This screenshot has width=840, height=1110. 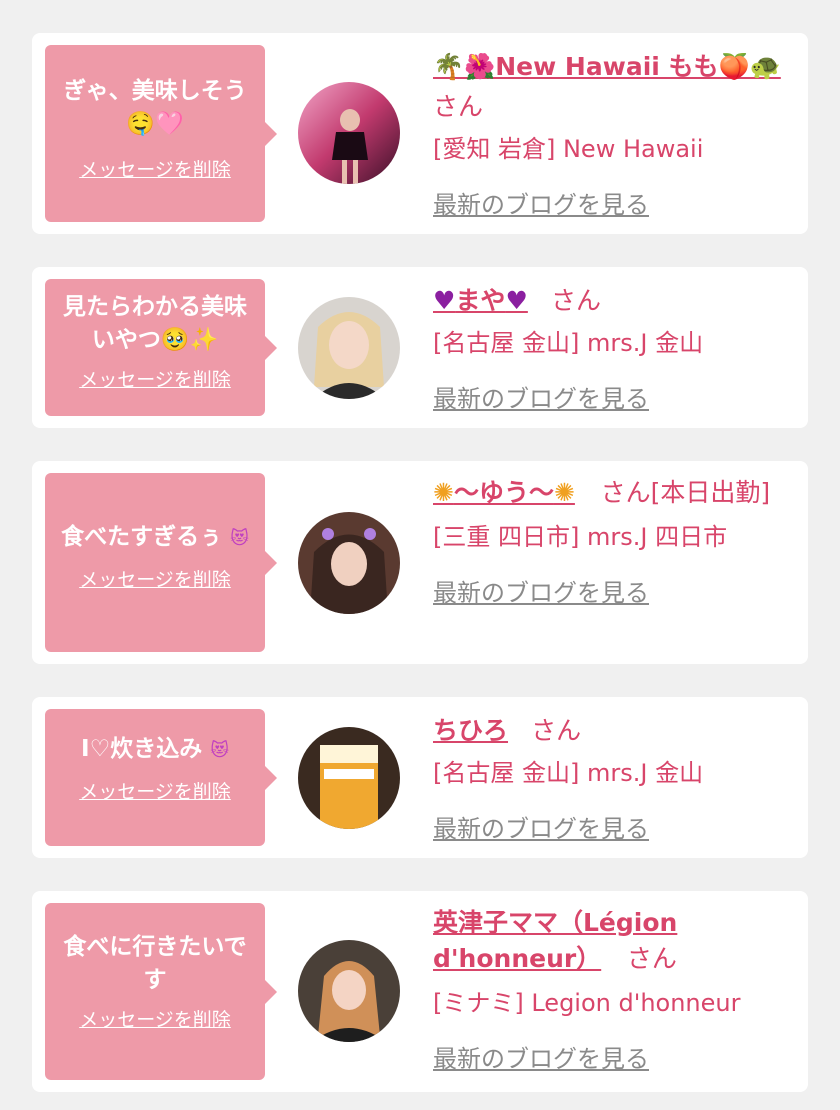 I want to click on user-name-link: ♥まや♥, so click(x=480, y=300).